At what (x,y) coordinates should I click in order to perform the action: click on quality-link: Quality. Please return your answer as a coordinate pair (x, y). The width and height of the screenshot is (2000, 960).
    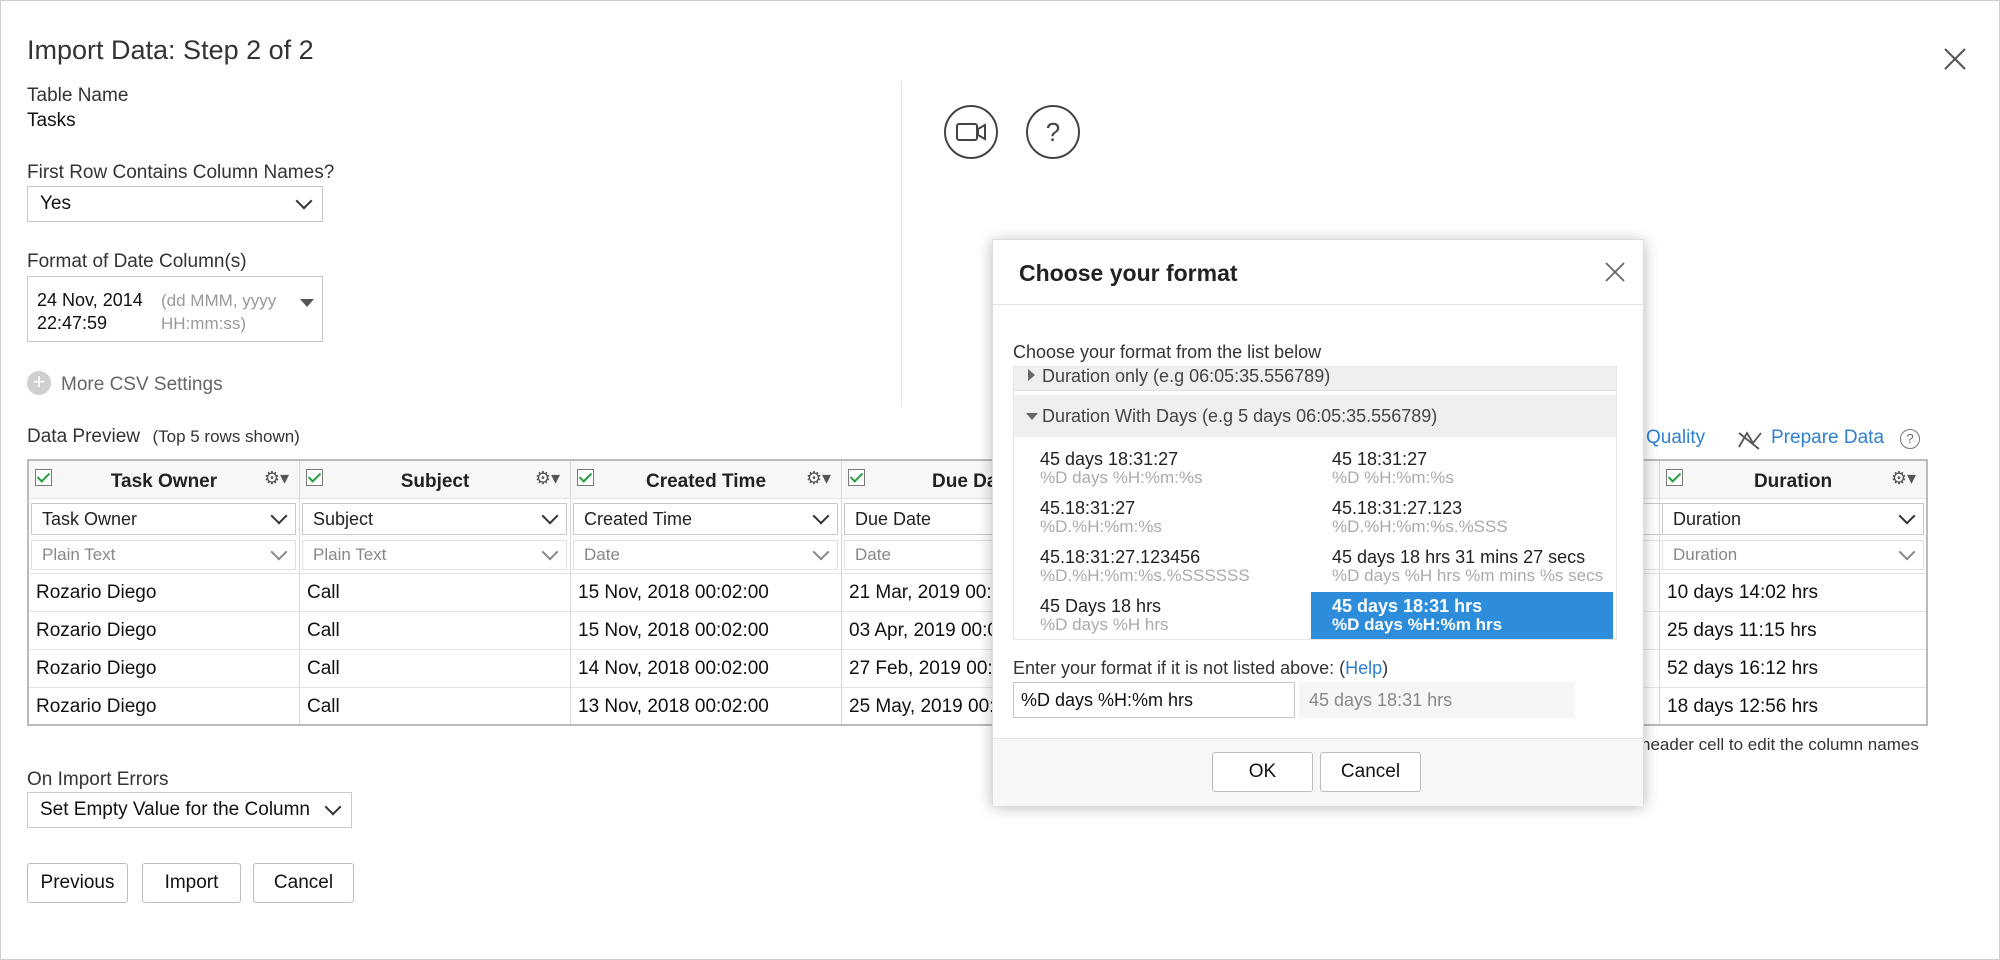
    Looking at the image, I should click on (1675, 438).